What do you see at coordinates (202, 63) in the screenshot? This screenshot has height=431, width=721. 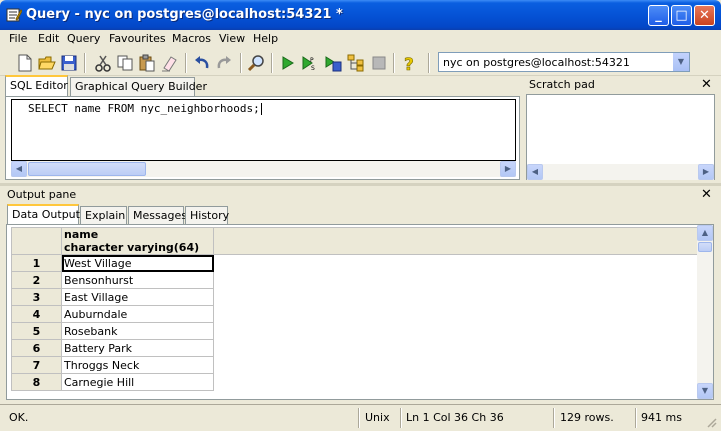 I see `undo-icon` at bounding box center [202, 63].